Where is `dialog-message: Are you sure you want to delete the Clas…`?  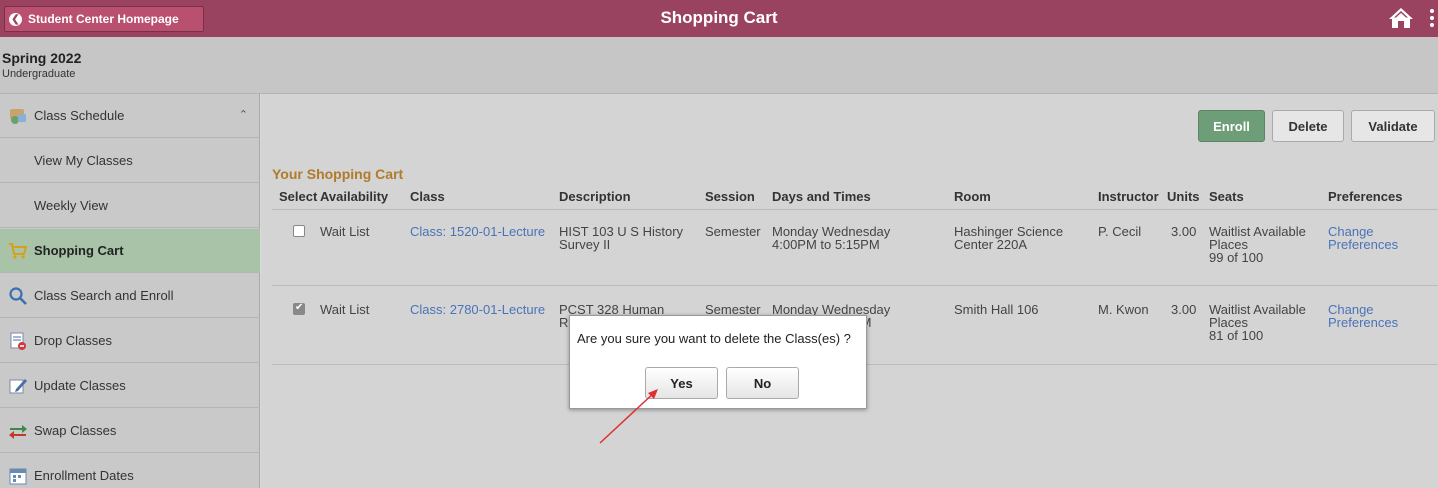 dialog-message: Are you sure you want to delete the Clas… is located at coordinates (714, 338).